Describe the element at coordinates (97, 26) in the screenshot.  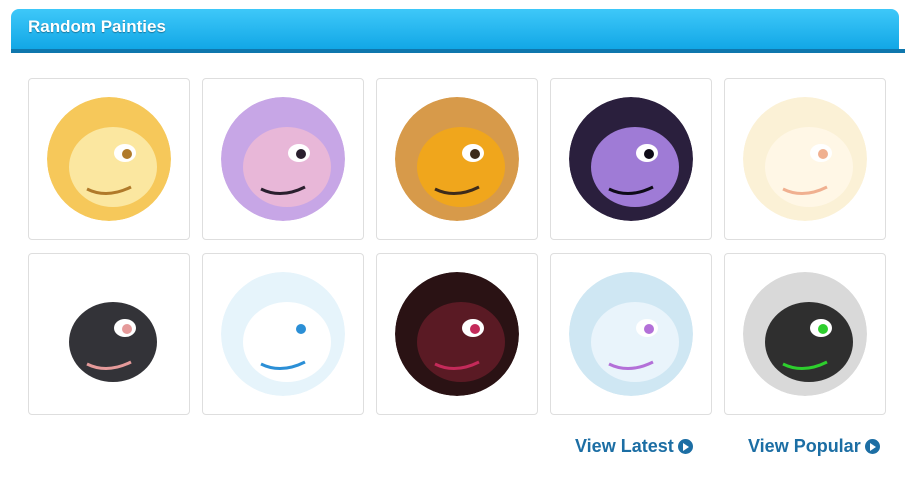
I see `section-title: Random Painties` at that location.